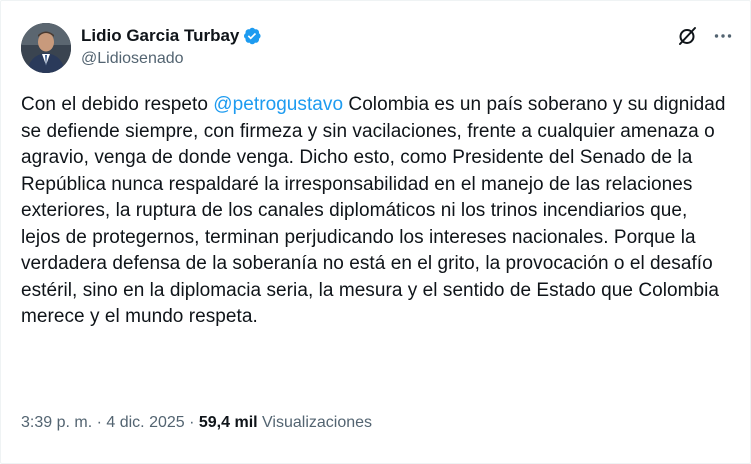 This screenshot has width=751, height=464. I want to click on avatar, so click(46, 48).